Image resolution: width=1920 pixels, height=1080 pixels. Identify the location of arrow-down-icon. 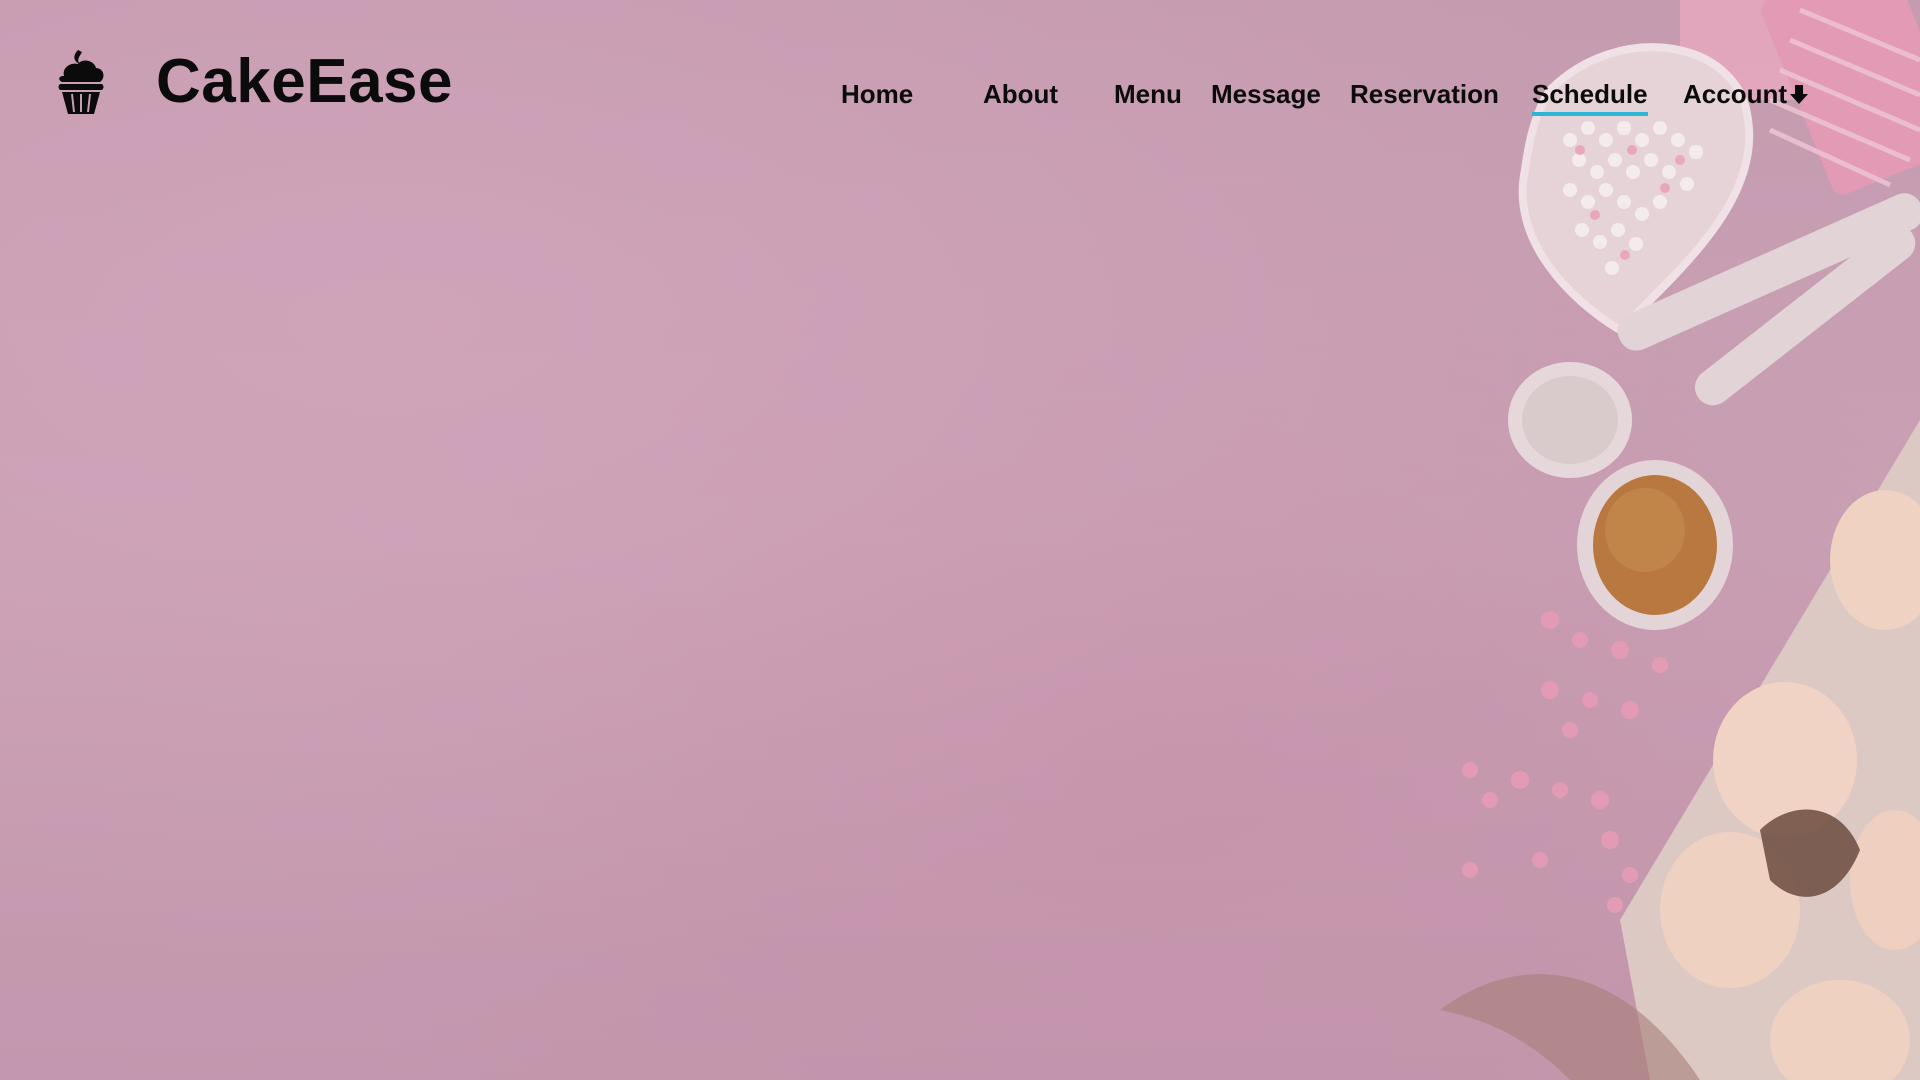
(1799, 94).